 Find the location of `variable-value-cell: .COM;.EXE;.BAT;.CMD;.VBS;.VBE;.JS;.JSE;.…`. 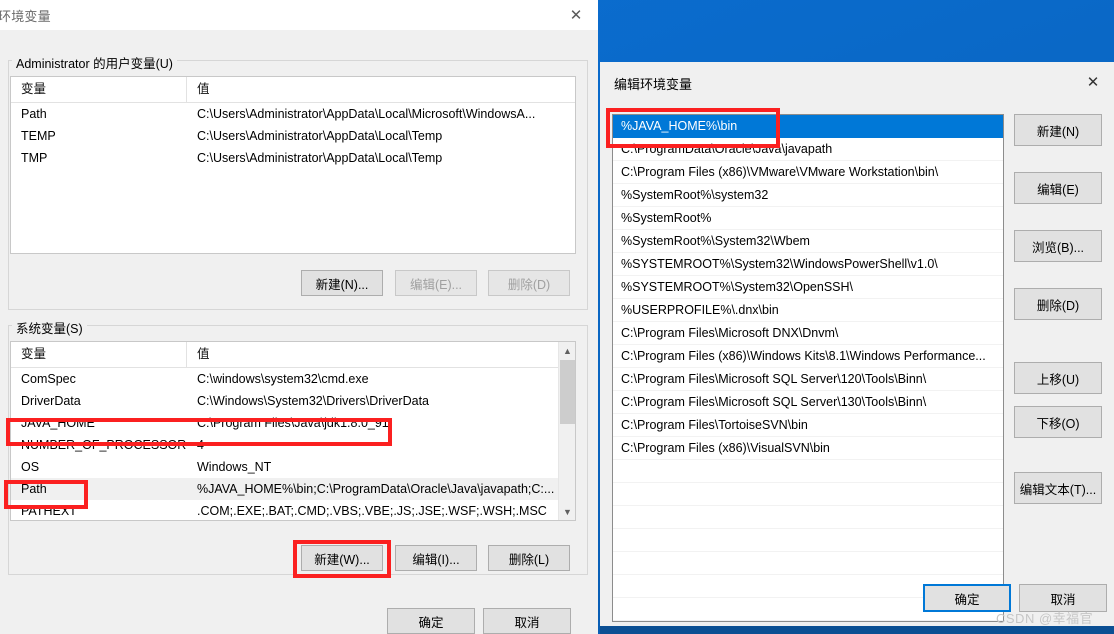

variable-value-cell: .COM;.EXE;.BAT;.CMD;.VBS;.VBE;.JS;.JSE;.… is located at coordinates (372, 511).